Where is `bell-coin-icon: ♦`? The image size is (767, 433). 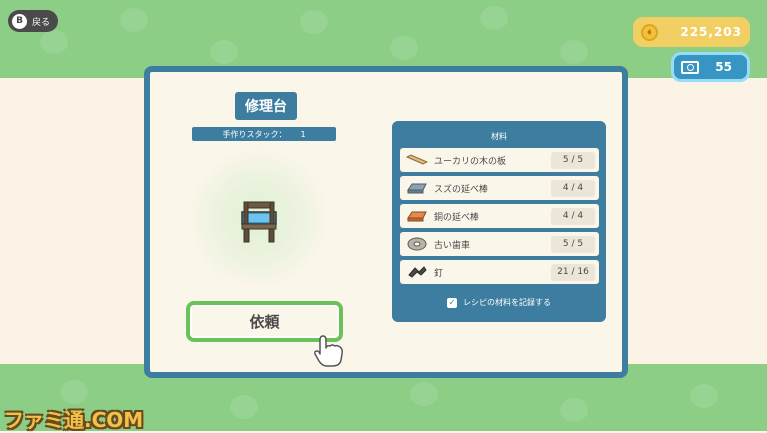
bell-coin-icon: ♦ is located at coordinates (649, 32).